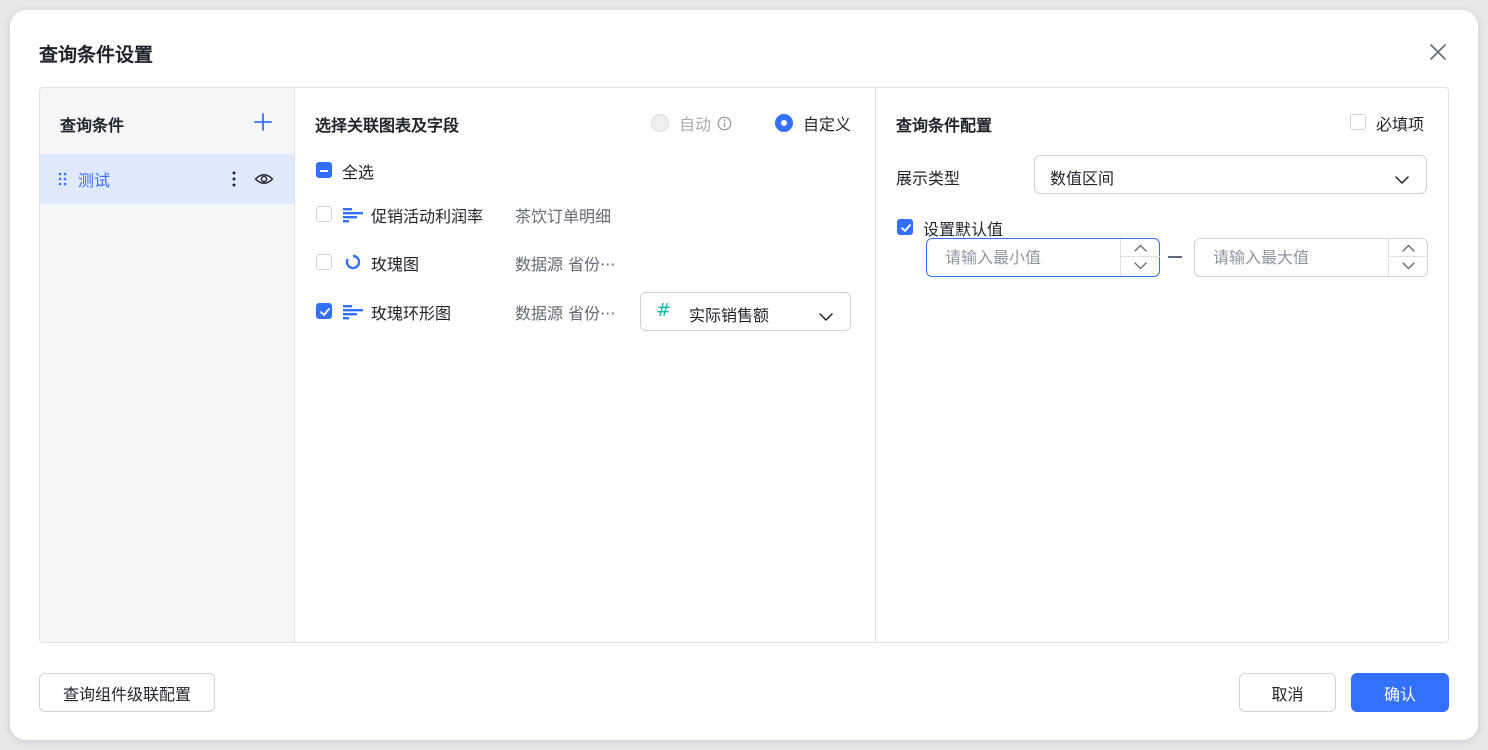  What do you see at coordinates (944, 125) in the screenshot?
I see `config-title: 查询条件配置` at bounding box center [944, 125].